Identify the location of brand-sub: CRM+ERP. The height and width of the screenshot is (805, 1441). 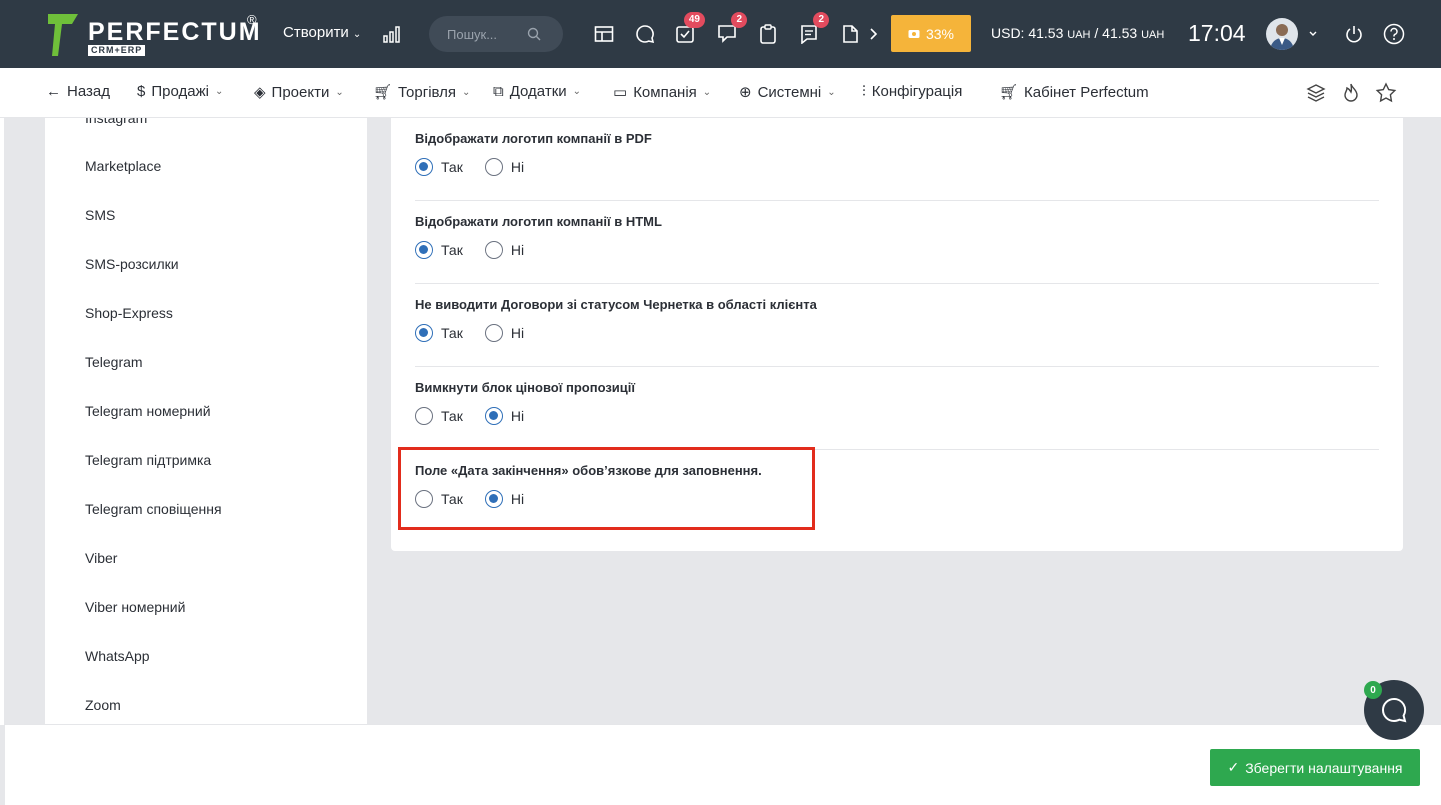
(117, 50).